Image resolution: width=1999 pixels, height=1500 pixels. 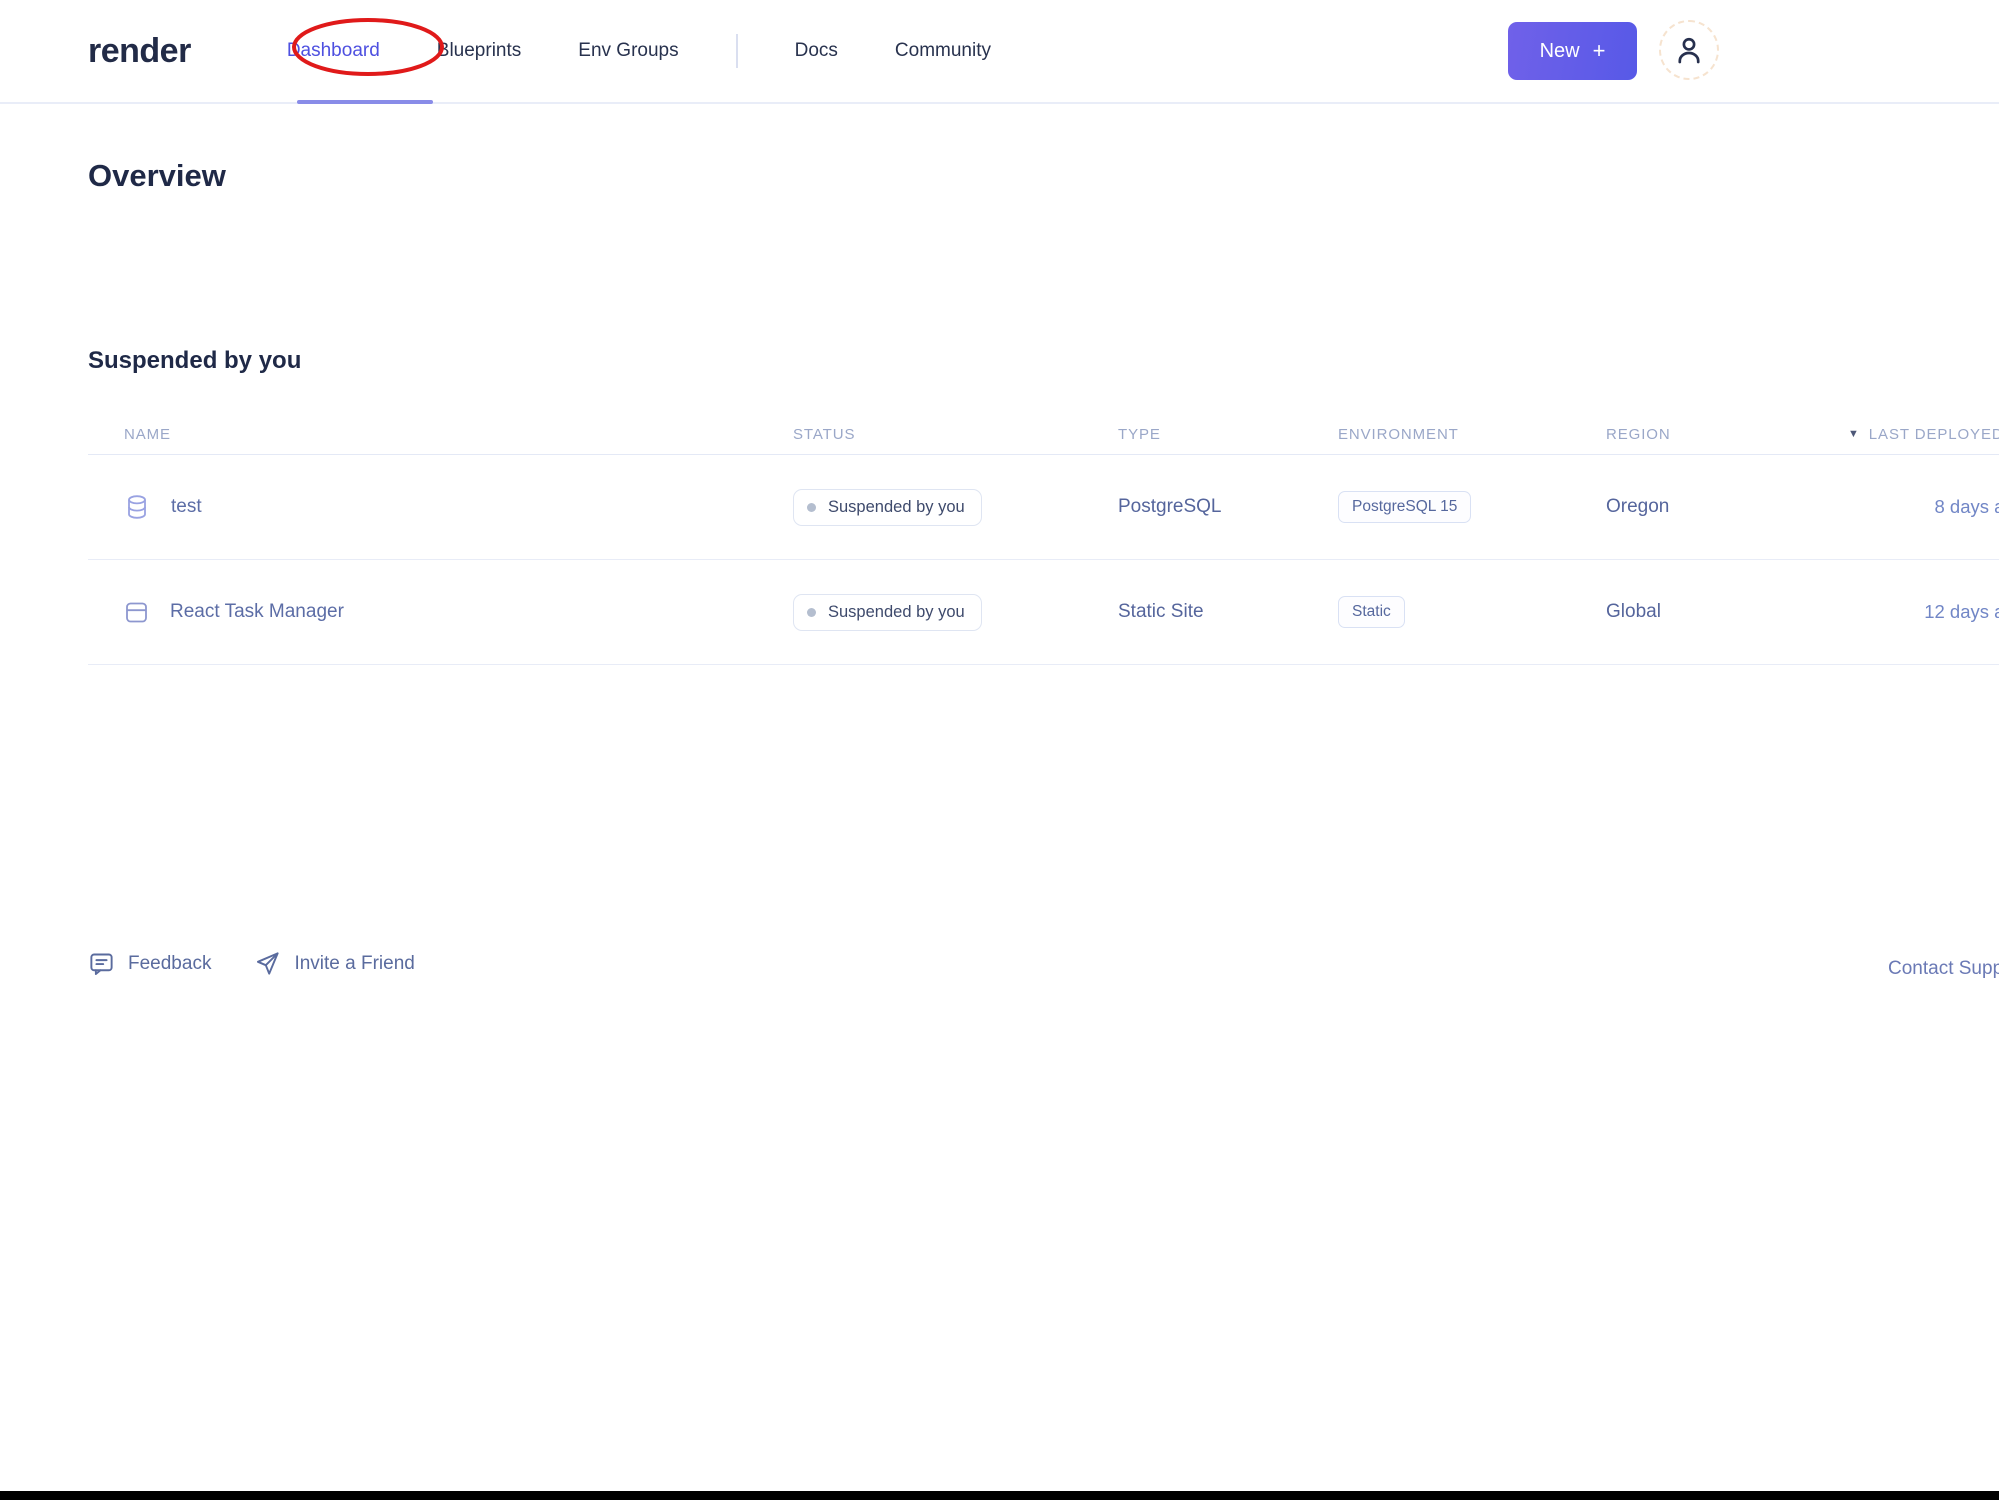 What do you see at coordinates (1638, 434) in the screenshot?
I see `column-header-region: REGION` at bounding box center [1638, 434].